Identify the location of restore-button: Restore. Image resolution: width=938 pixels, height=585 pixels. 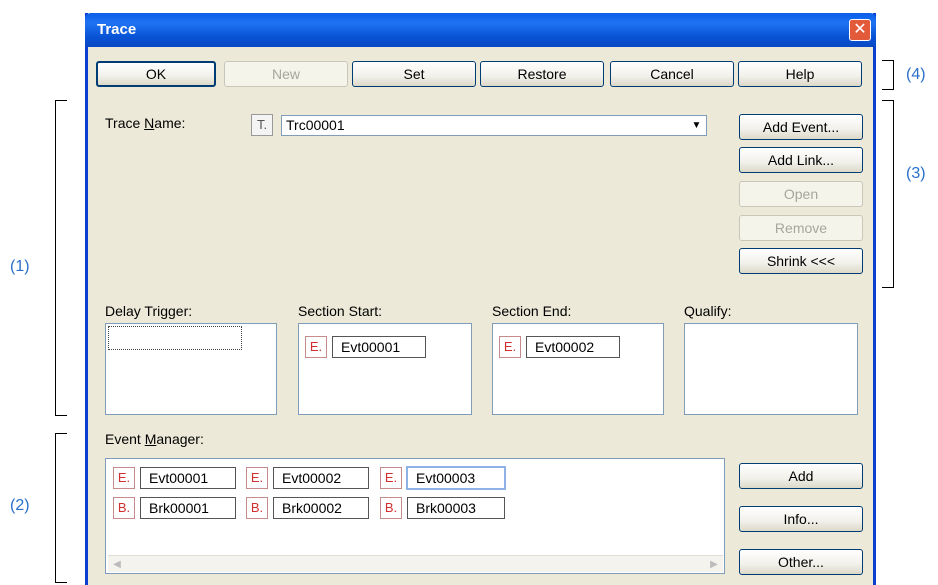
(542, 74).